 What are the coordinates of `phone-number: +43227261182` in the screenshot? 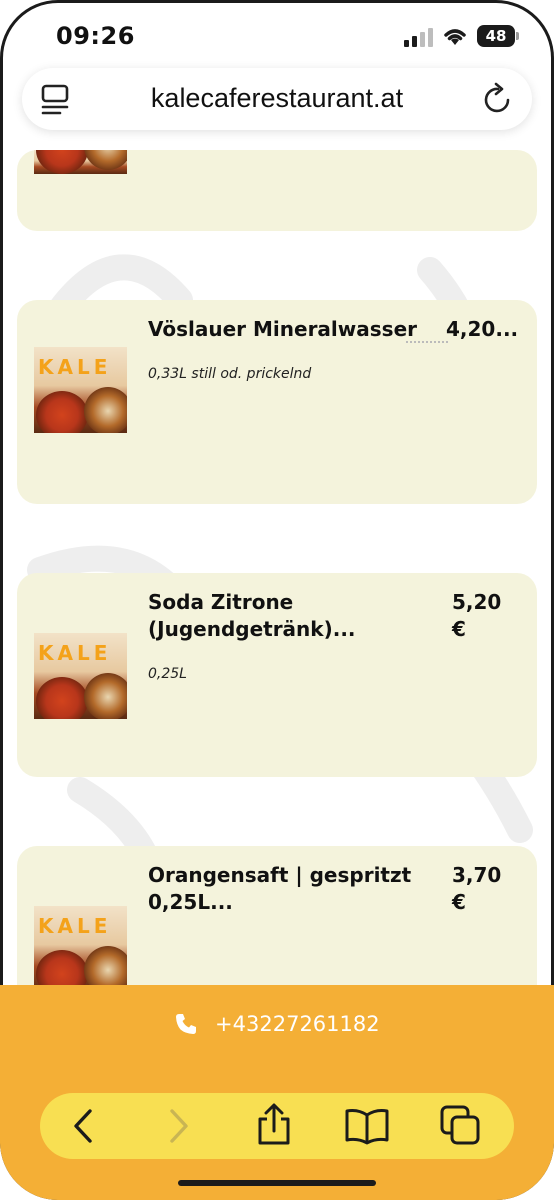 It's located at (297, 1024).